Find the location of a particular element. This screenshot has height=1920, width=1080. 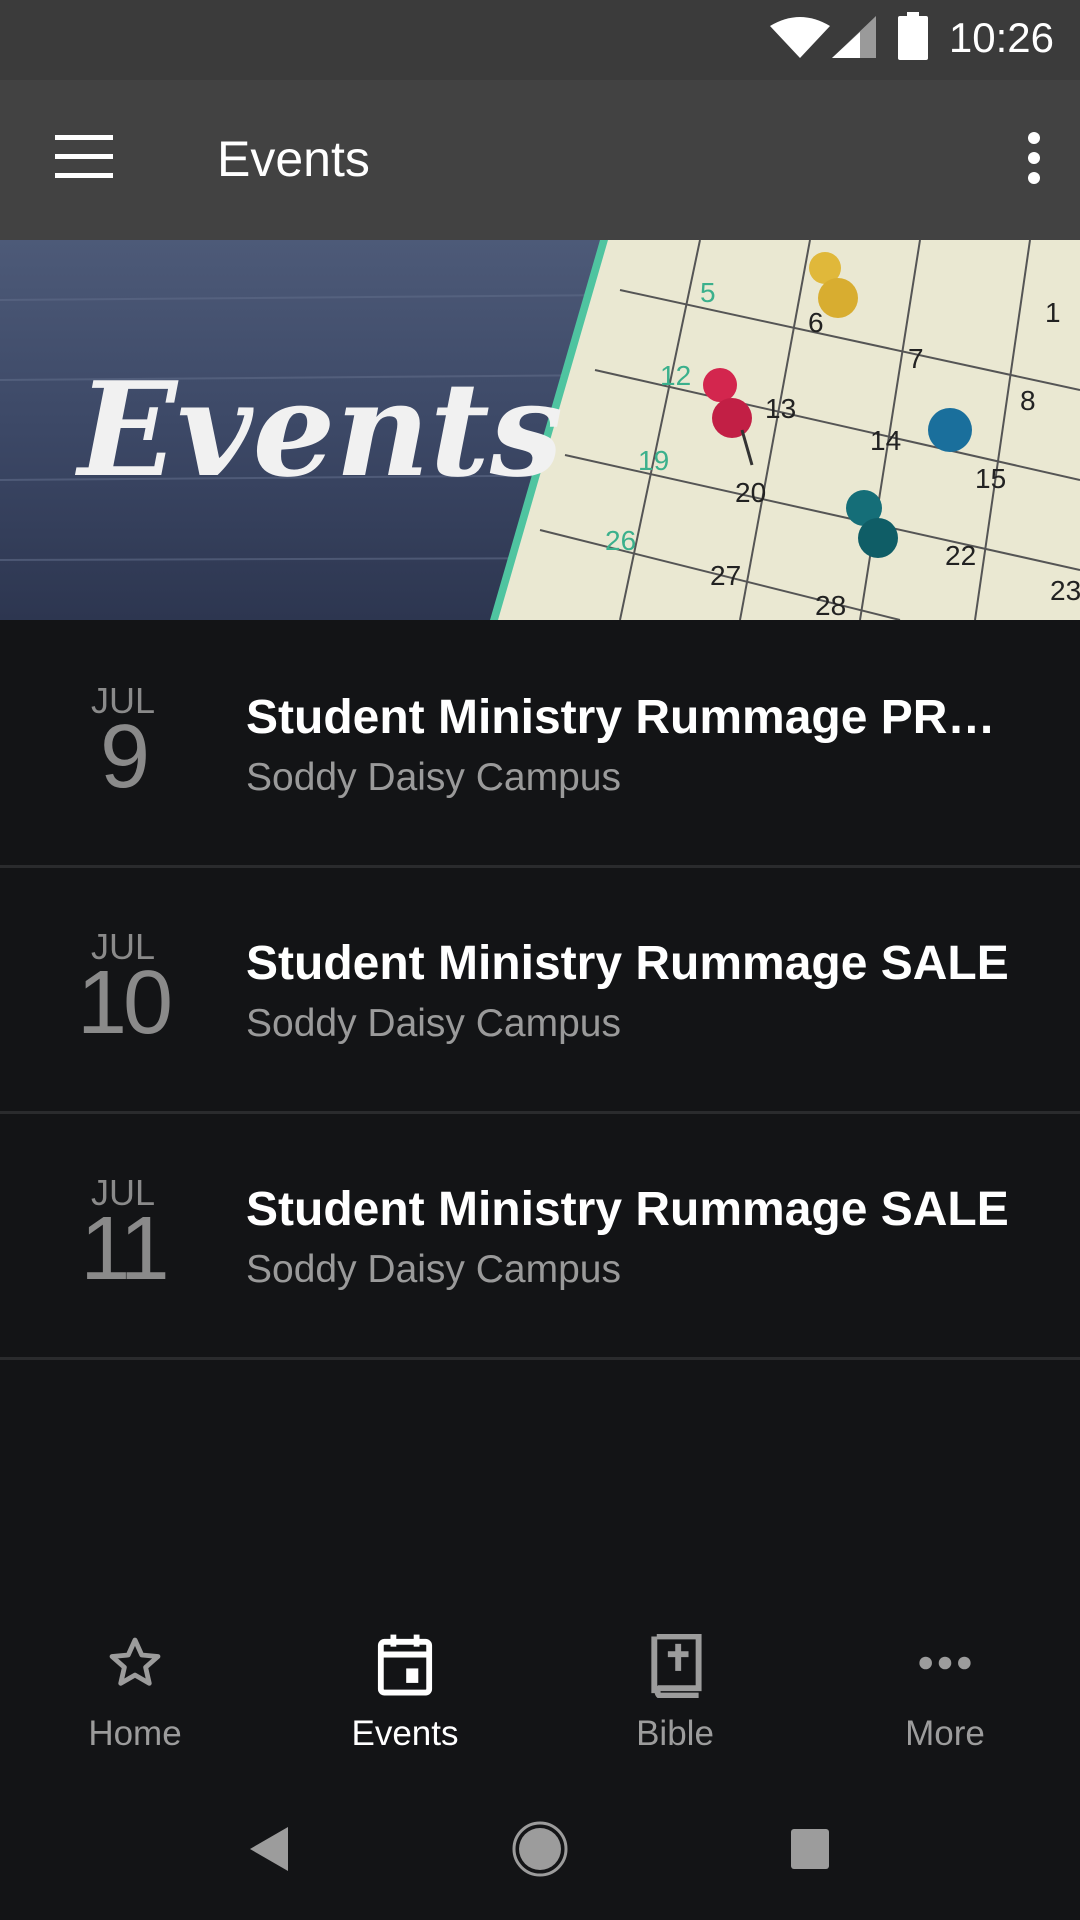

star-icon is located at coordinates (135, 1661).